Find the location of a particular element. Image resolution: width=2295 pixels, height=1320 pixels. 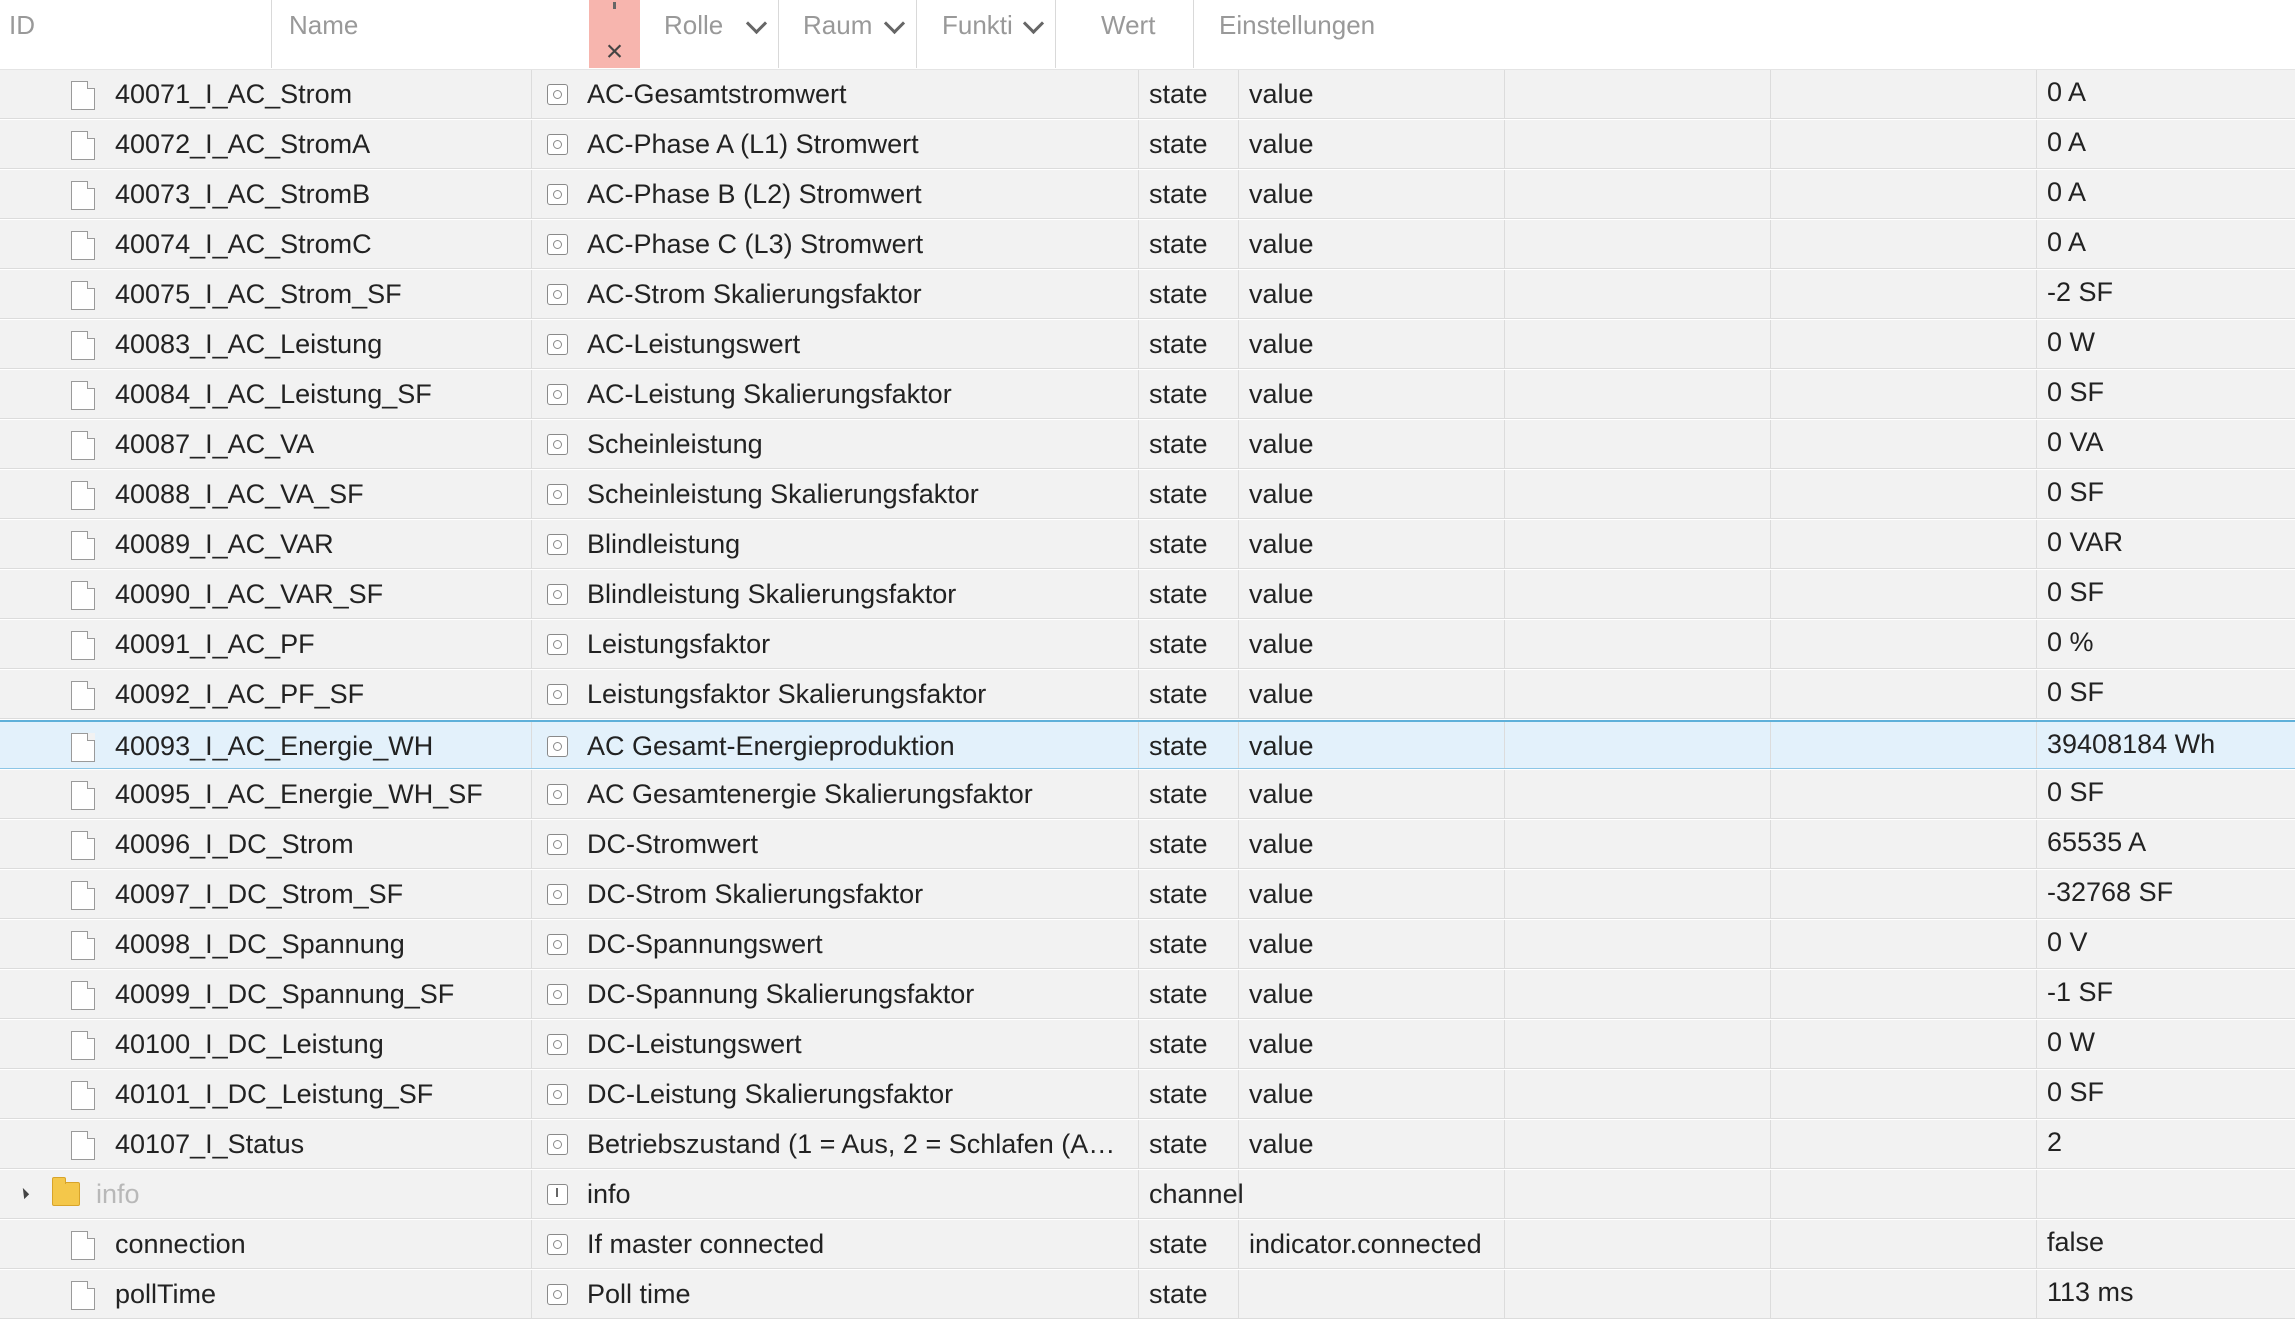

object-name: Leistungsfaktor Skalierungsfaktor is located at coordinates (787, 694).